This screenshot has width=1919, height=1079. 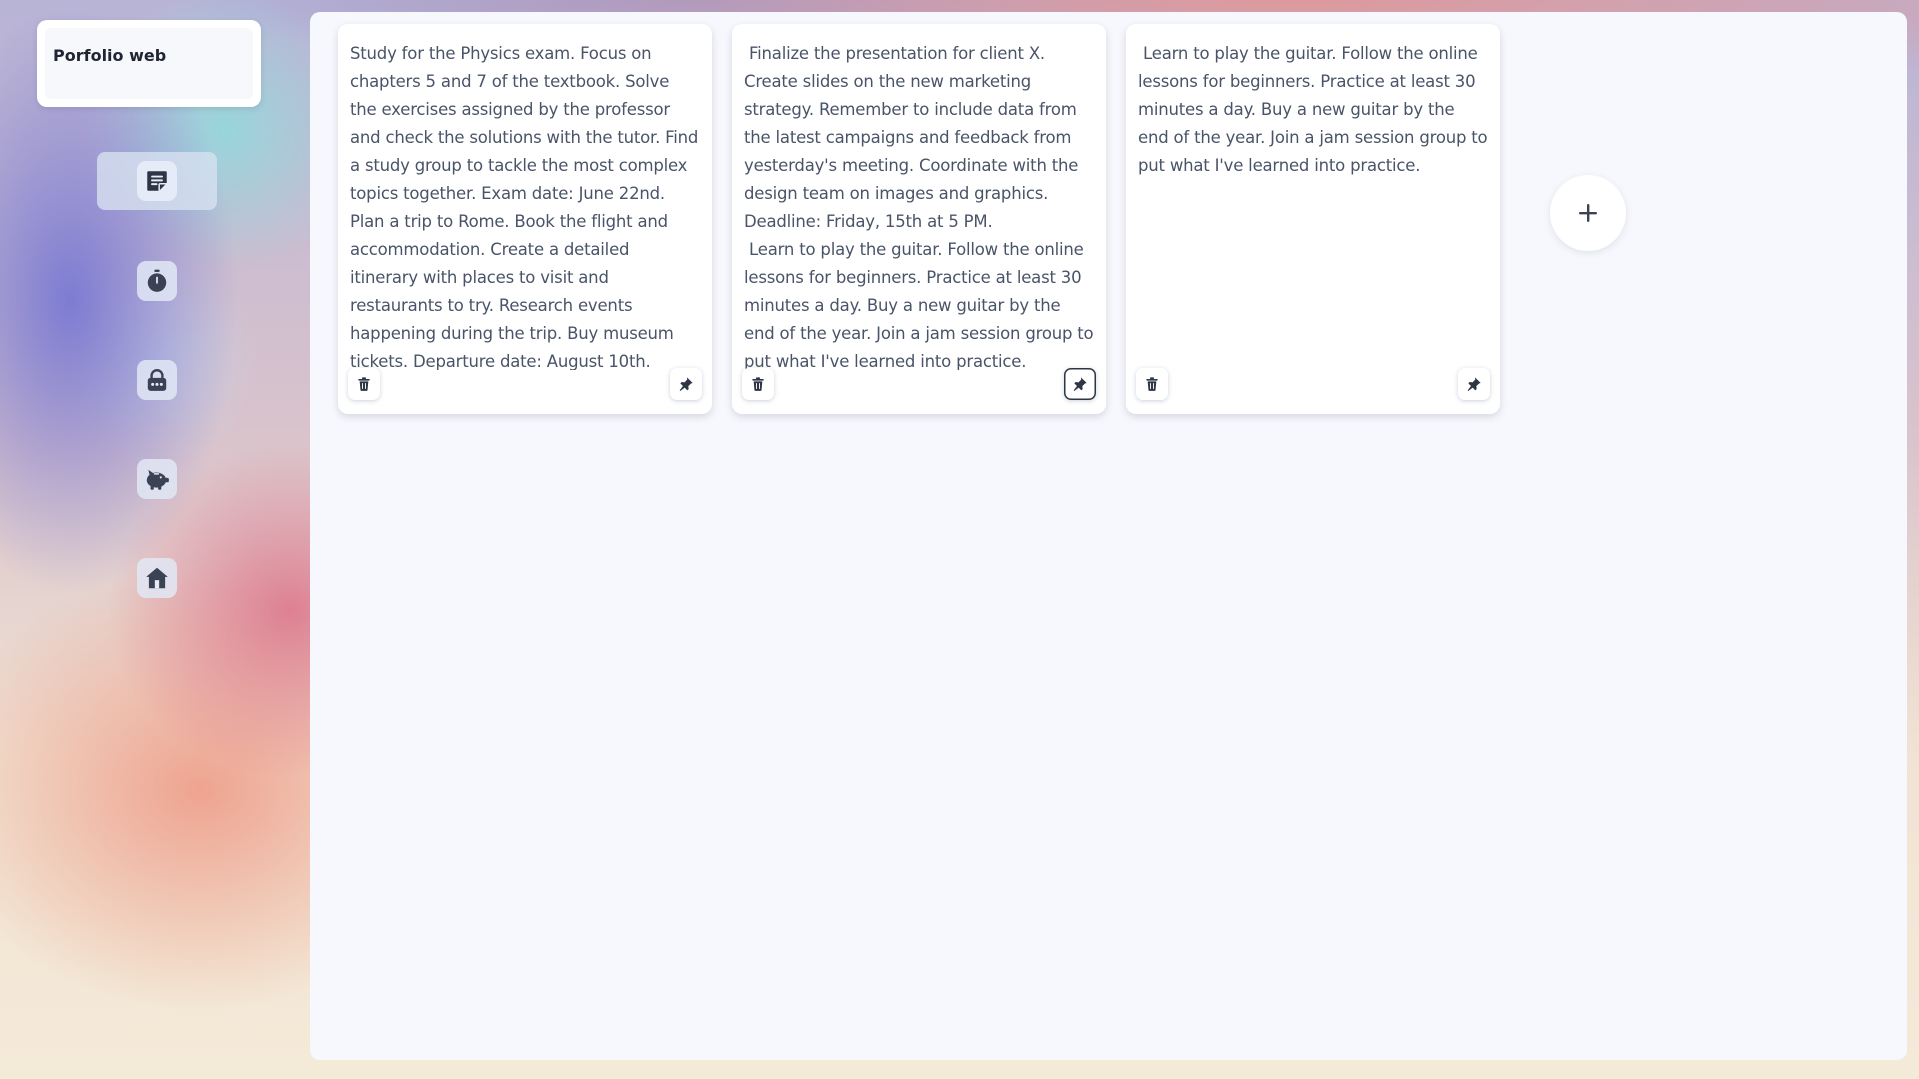 I want to click on stopwatch-icon, so click(x=157, y=281).